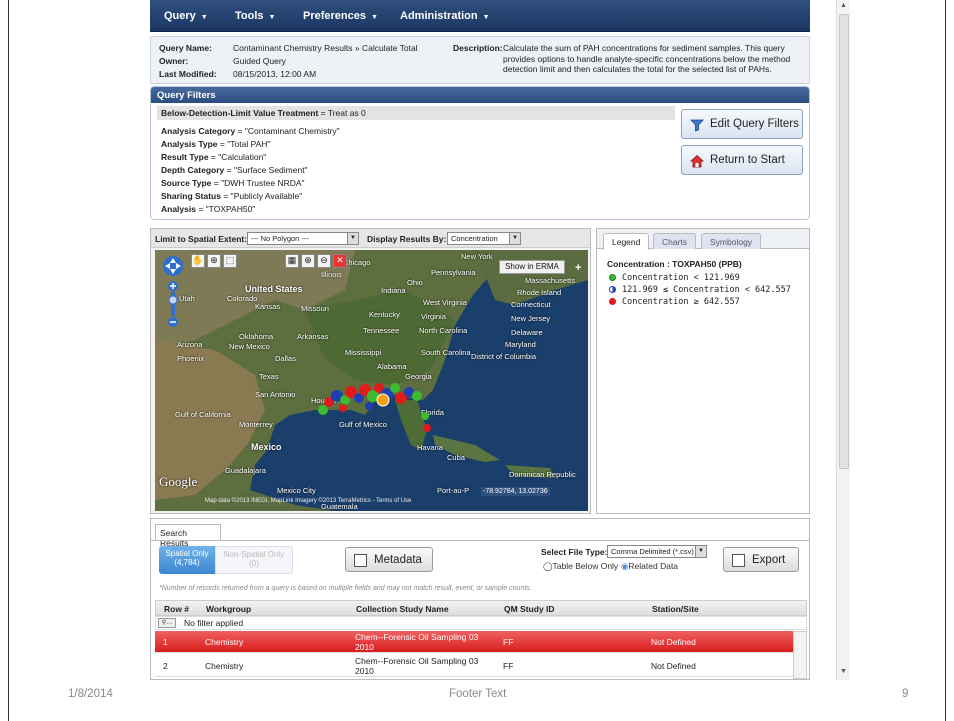 The width and height of the screenshot is (954, 721). I want to click on menu-administration: Administration ▼, so click(445, 16).